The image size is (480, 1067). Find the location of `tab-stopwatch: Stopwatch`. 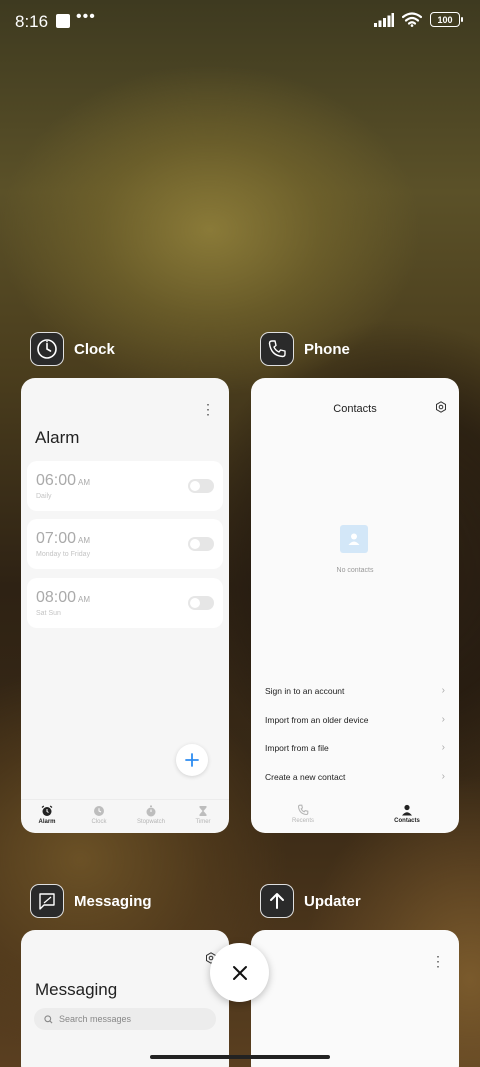

tab-stopwatch: Stopwatch is located at coordinates (151, 816).